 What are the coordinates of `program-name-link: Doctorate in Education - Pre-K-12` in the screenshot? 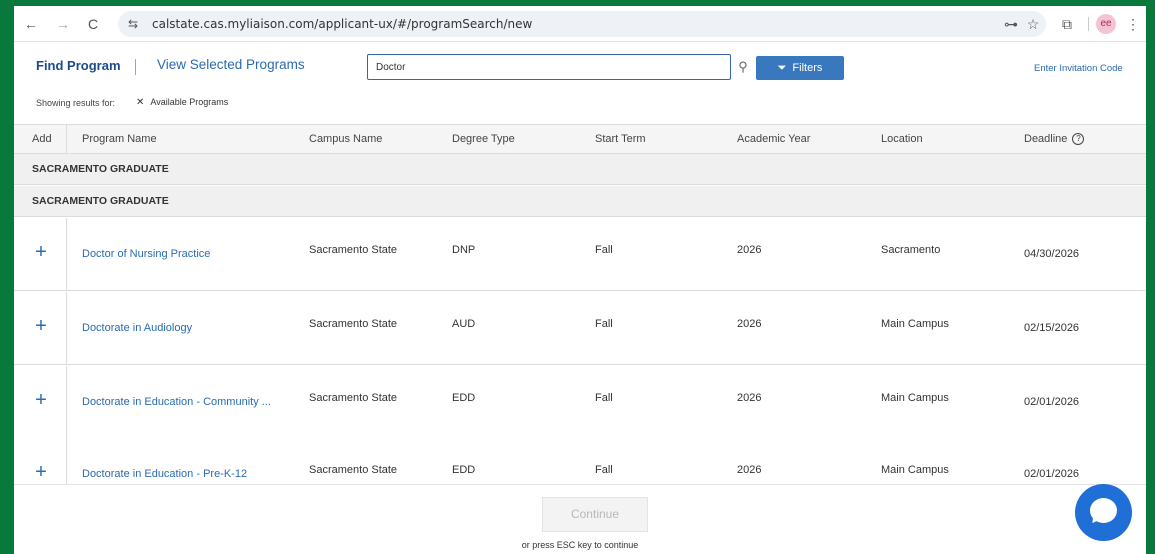 It's located at (164, 474).